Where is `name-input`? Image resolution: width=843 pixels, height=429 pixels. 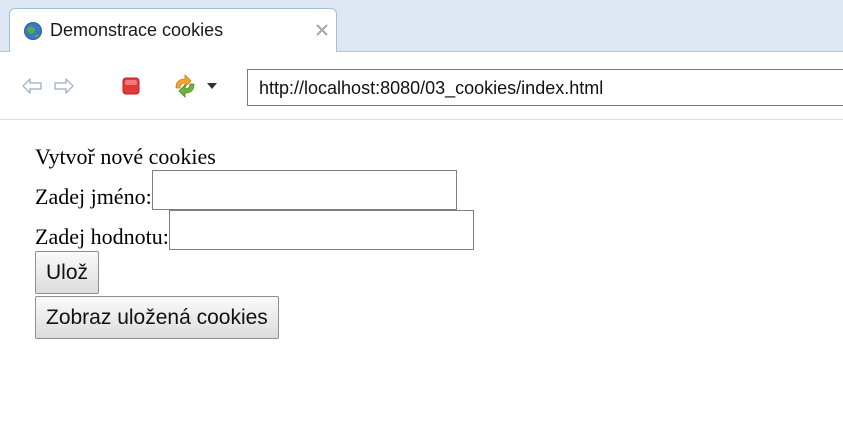
name-input is located at coordinates (304, 190).